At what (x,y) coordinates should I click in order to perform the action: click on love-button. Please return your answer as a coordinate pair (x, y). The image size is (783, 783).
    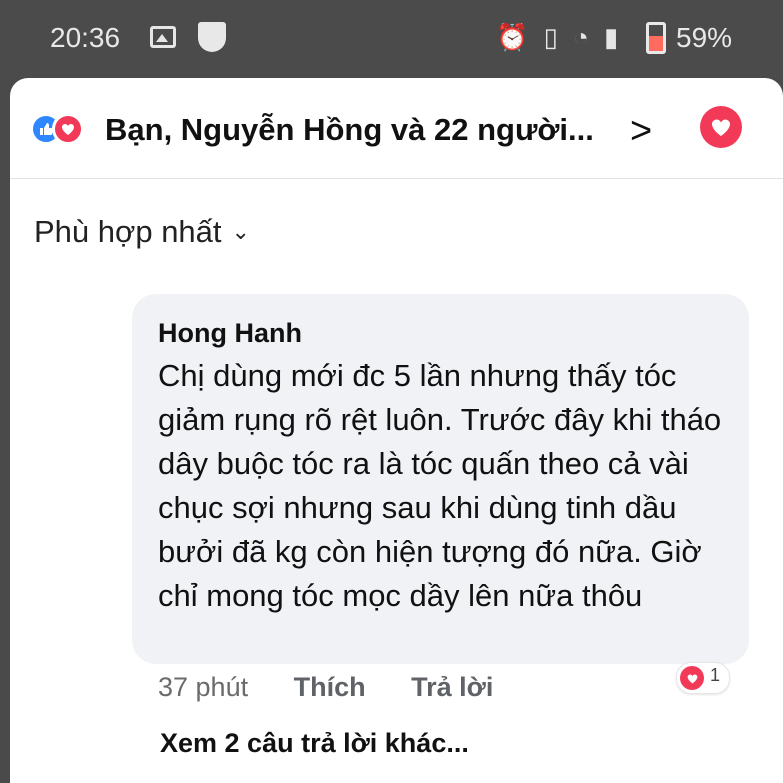
    Looking at the image, I should click on (721, 127).